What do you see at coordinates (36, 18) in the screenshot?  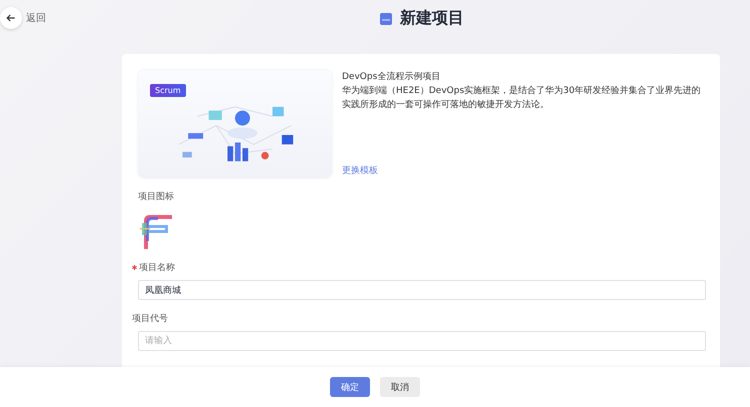 I see `back-label: 返回` at bounding box center [36, 18].